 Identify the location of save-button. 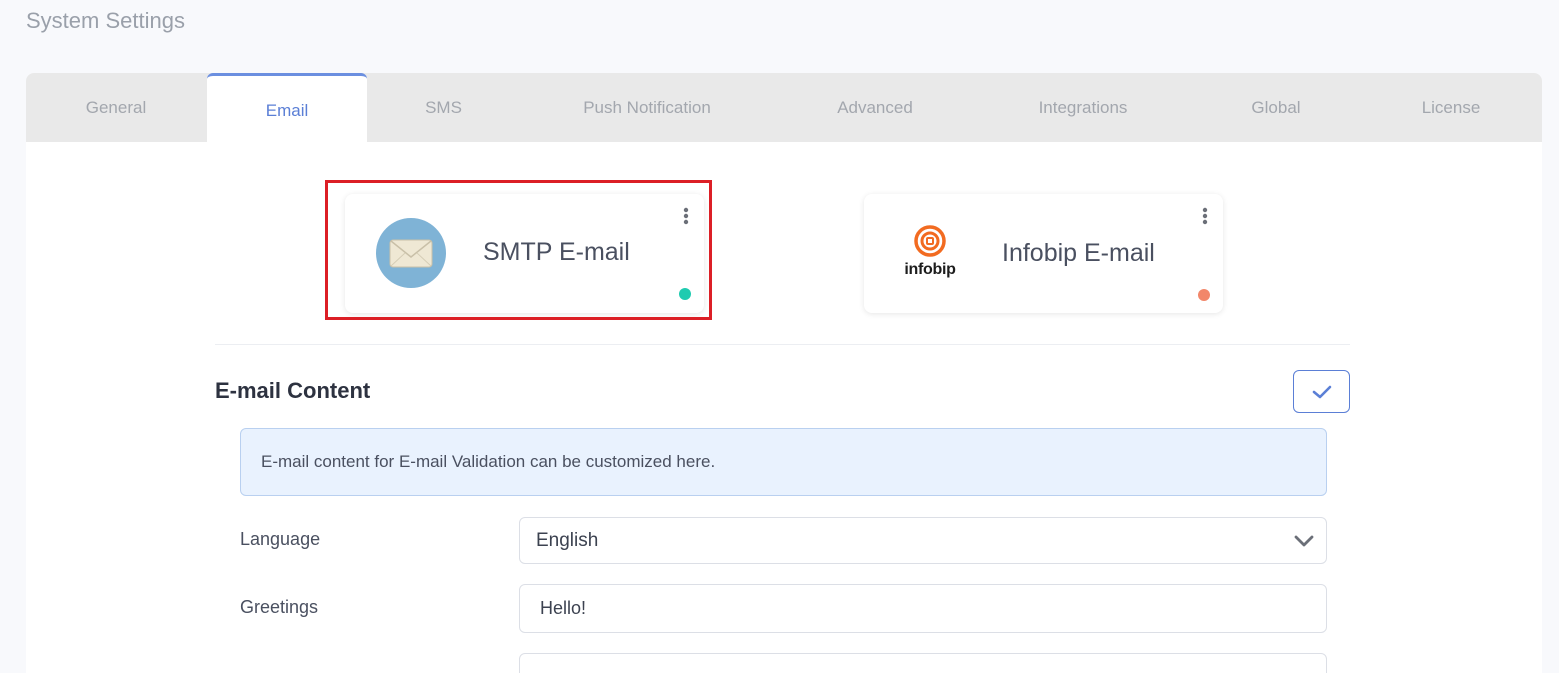
(1321, 391).